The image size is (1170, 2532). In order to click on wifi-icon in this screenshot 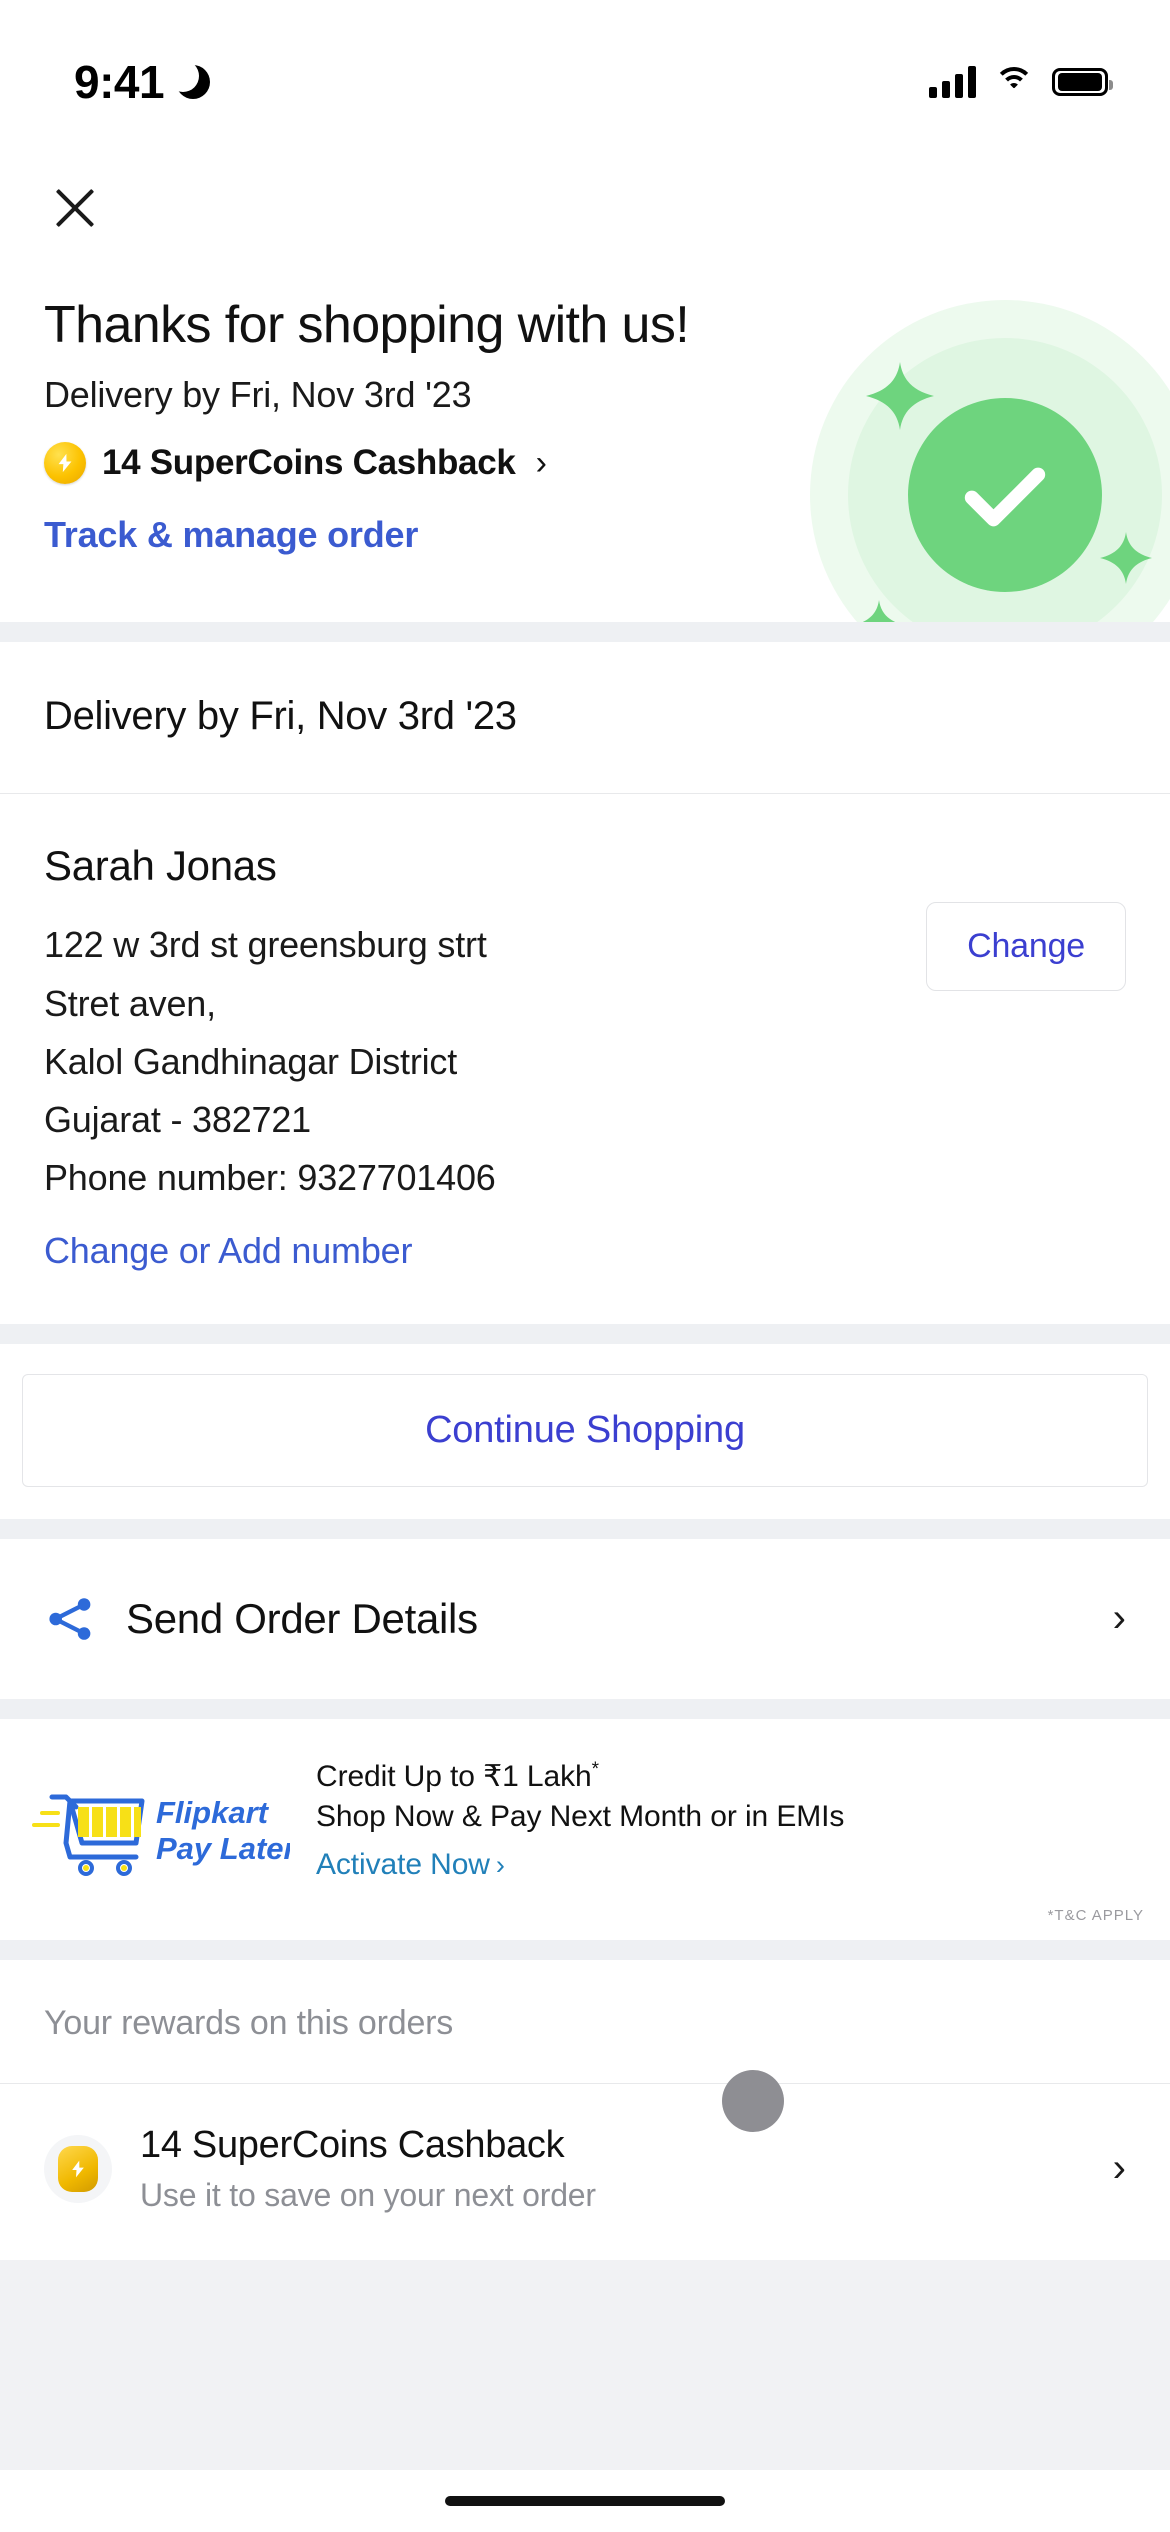, I will do `click(1014, 82)`.